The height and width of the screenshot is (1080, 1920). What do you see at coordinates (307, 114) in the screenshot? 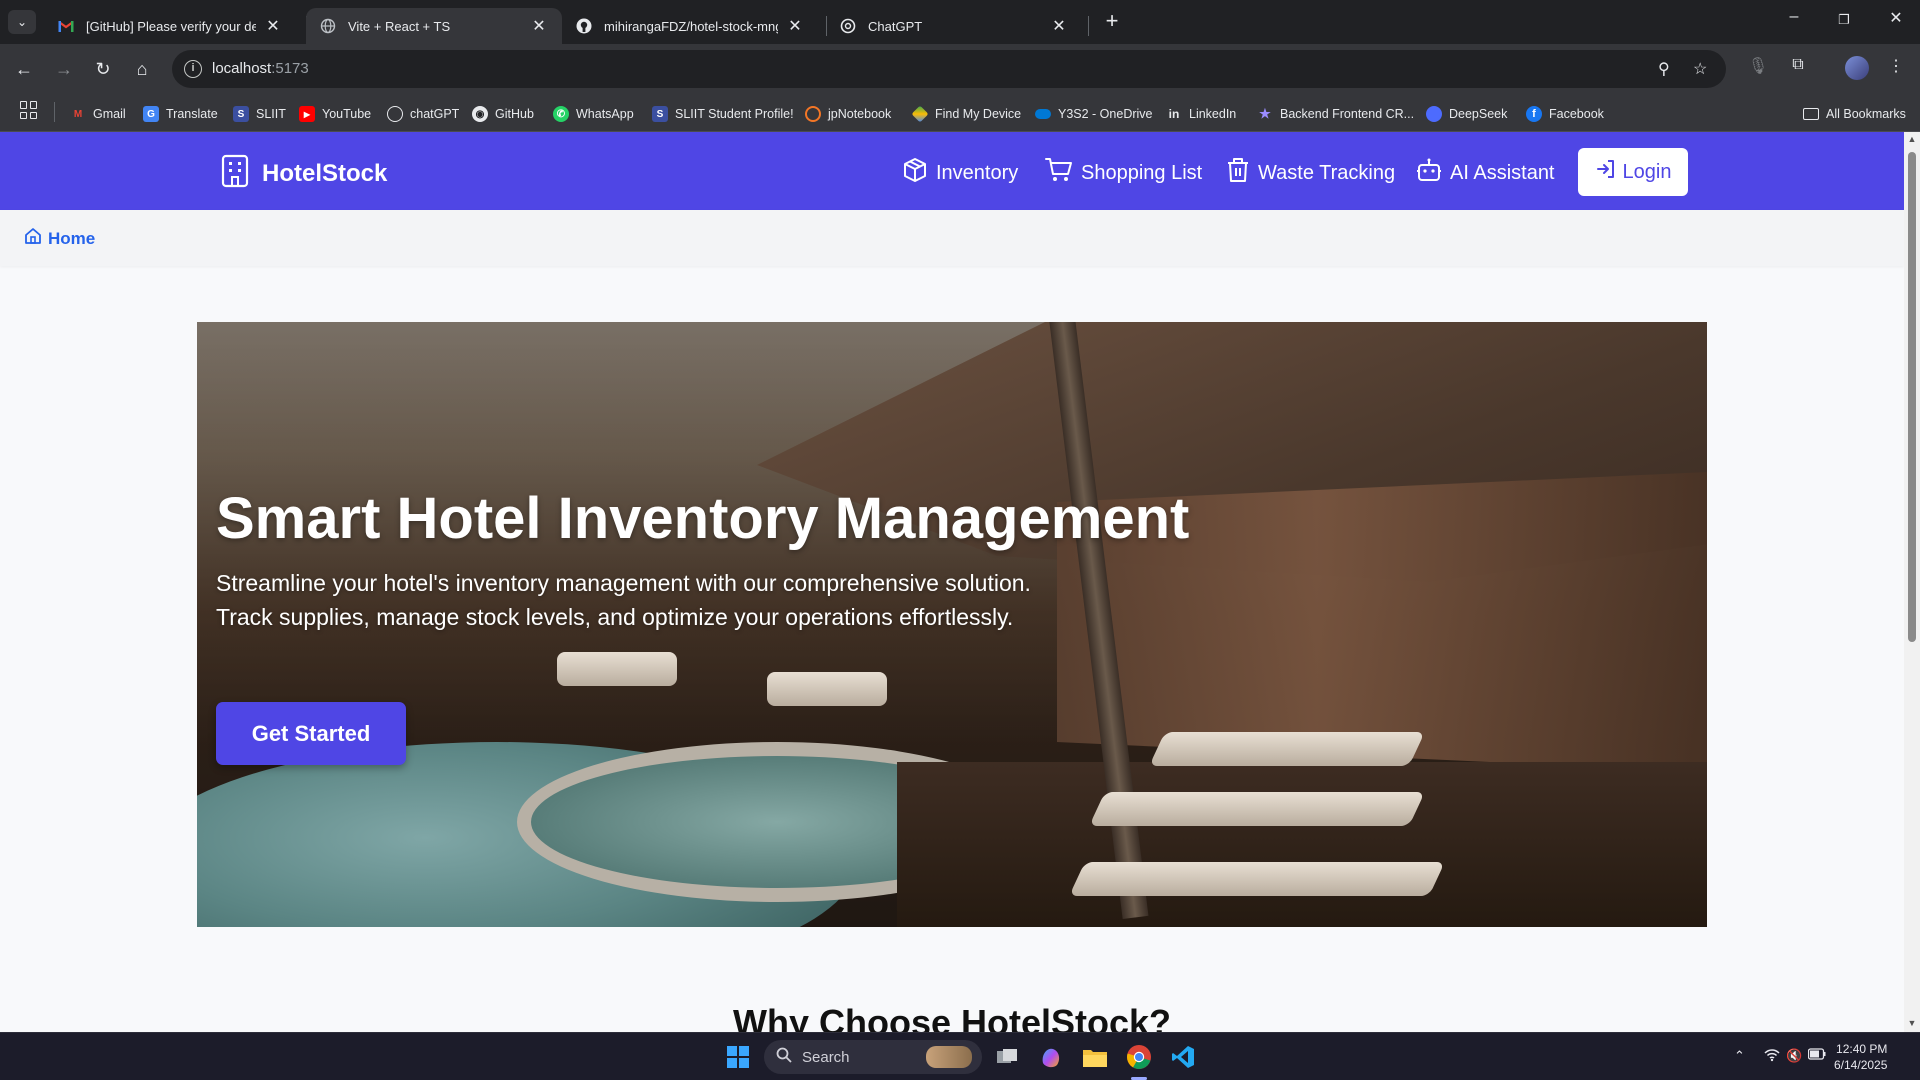
I see `youtube-icon: ▶` at bounding box center [307, 114].